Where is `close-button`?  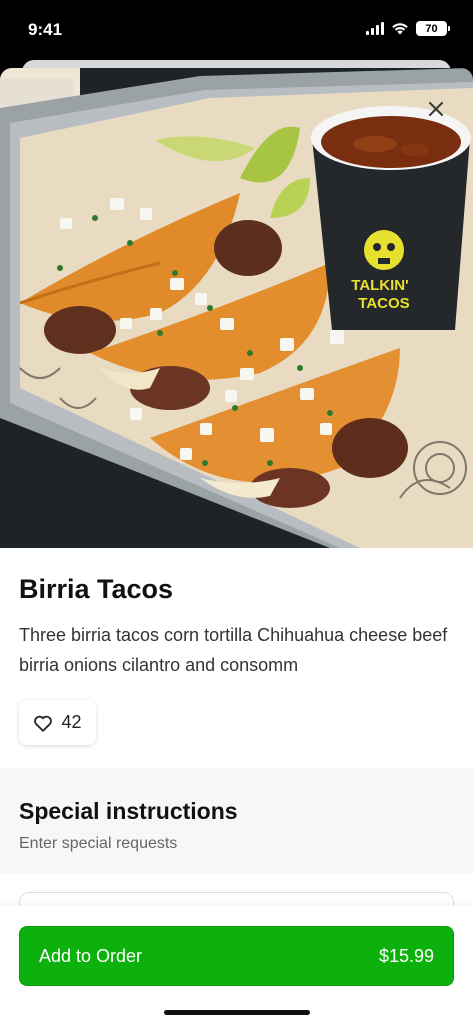
close-button is located at coordinates (436, 109).